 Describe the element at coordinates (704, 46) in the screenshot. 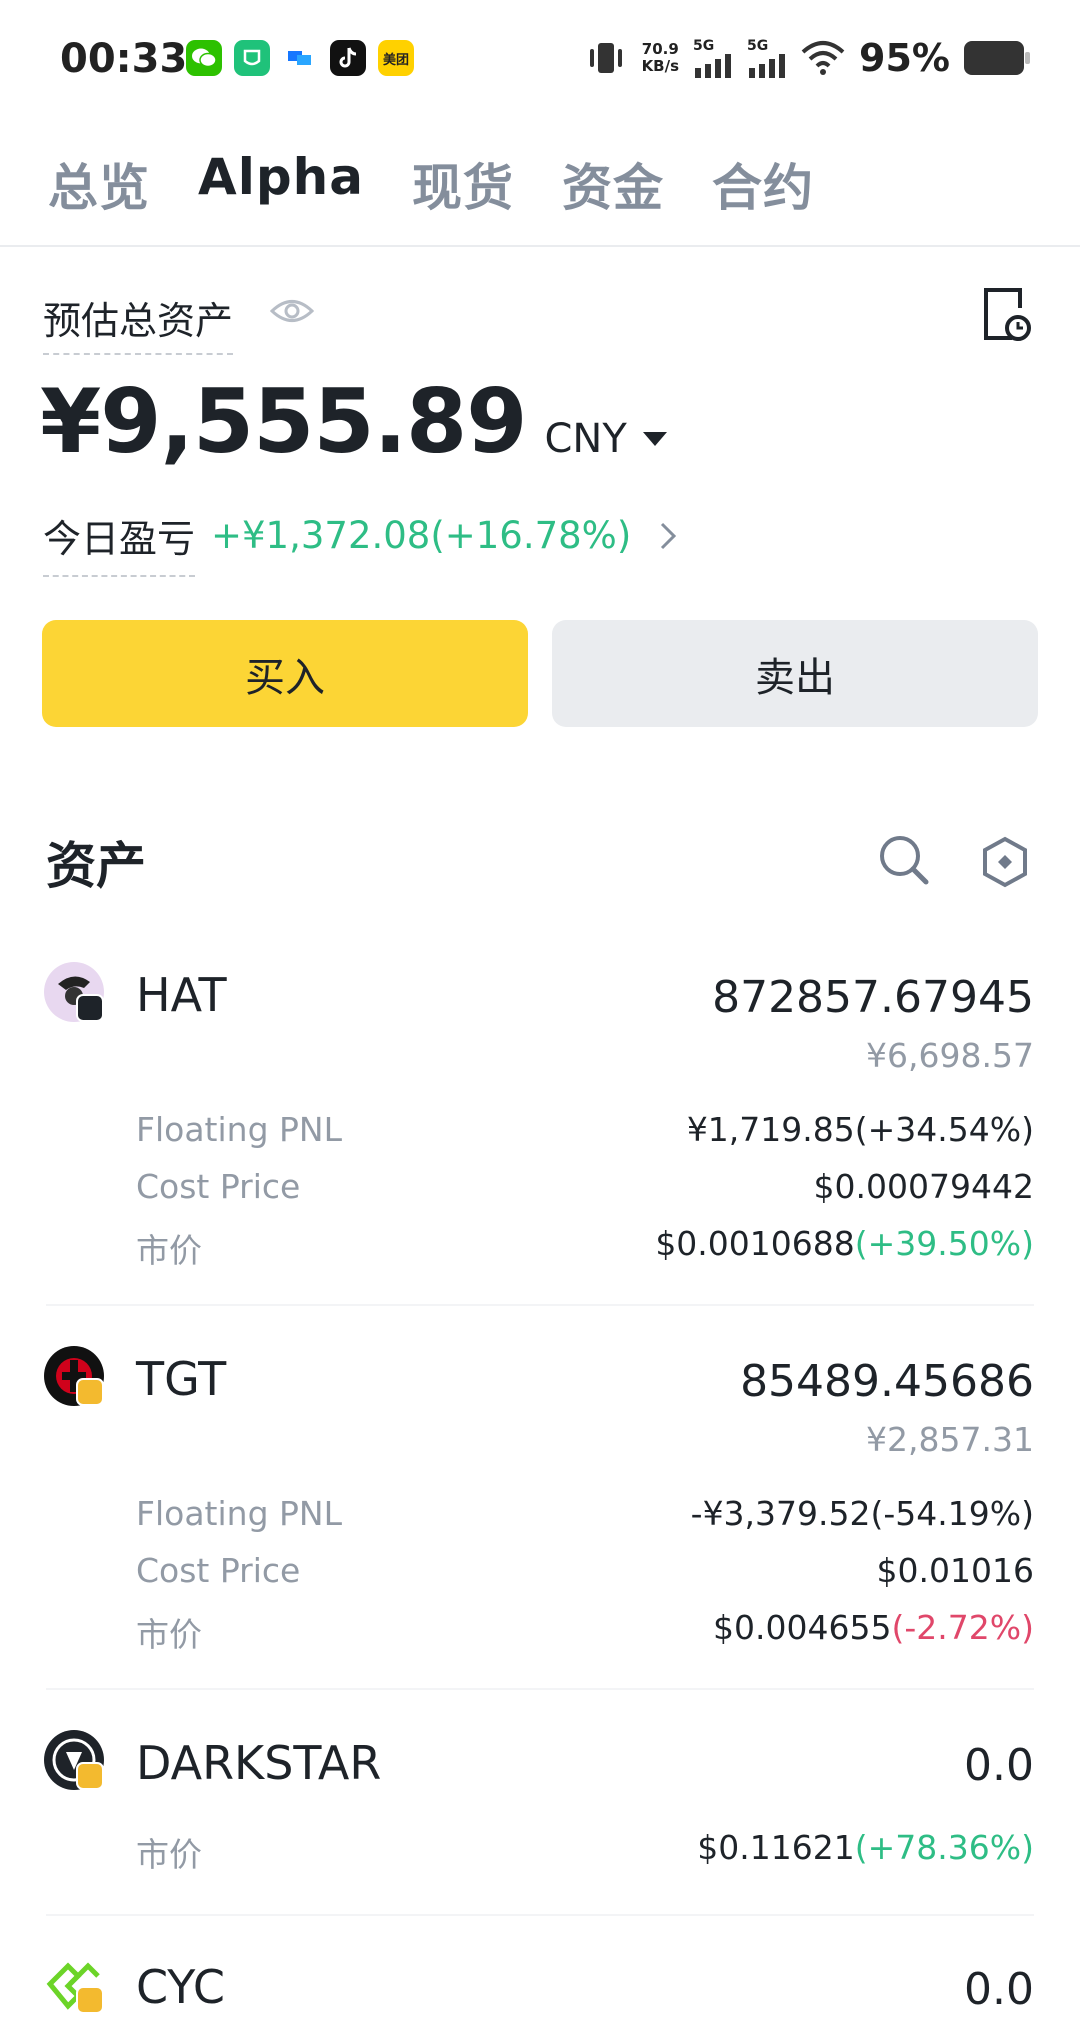

I see `signal-1-label: 5G` at that location.